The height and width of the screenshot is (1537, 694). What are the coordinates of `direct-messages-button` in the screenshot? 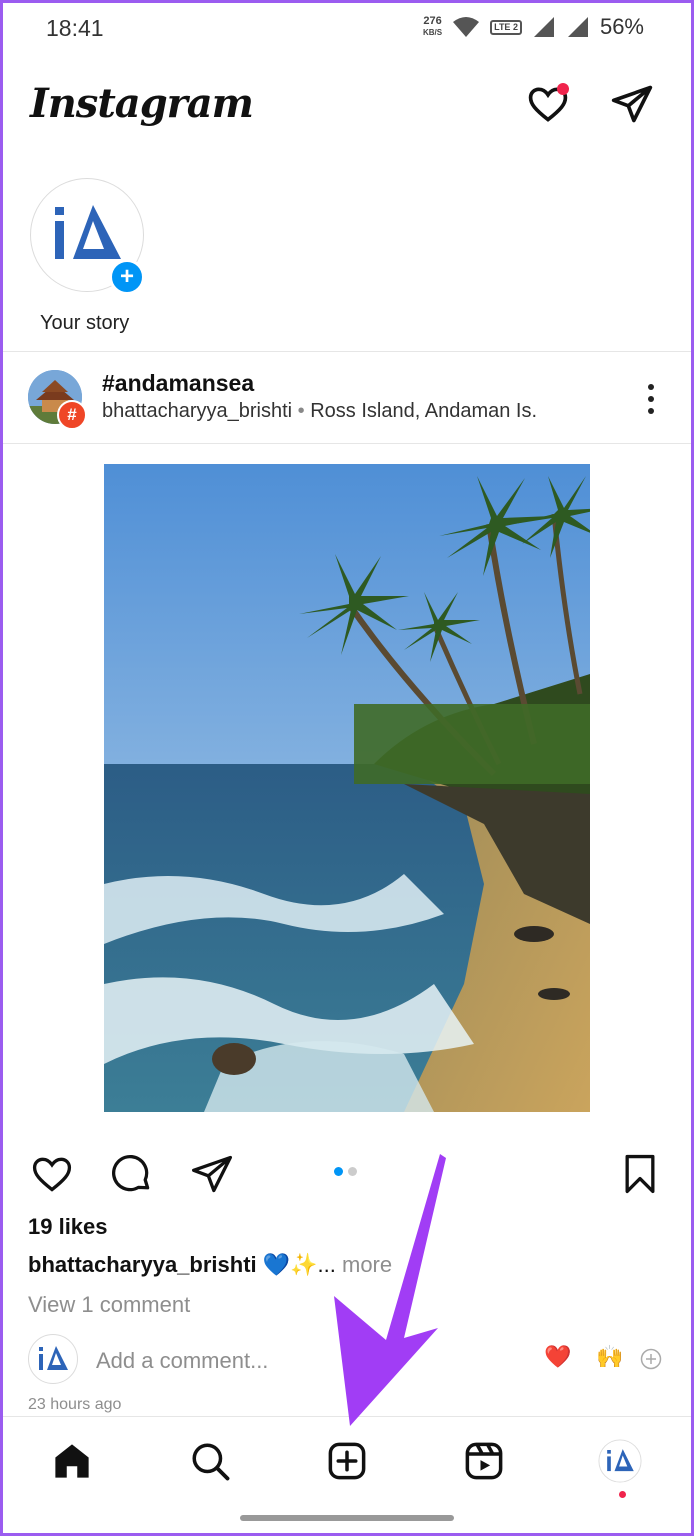 It's located at (632, 104).